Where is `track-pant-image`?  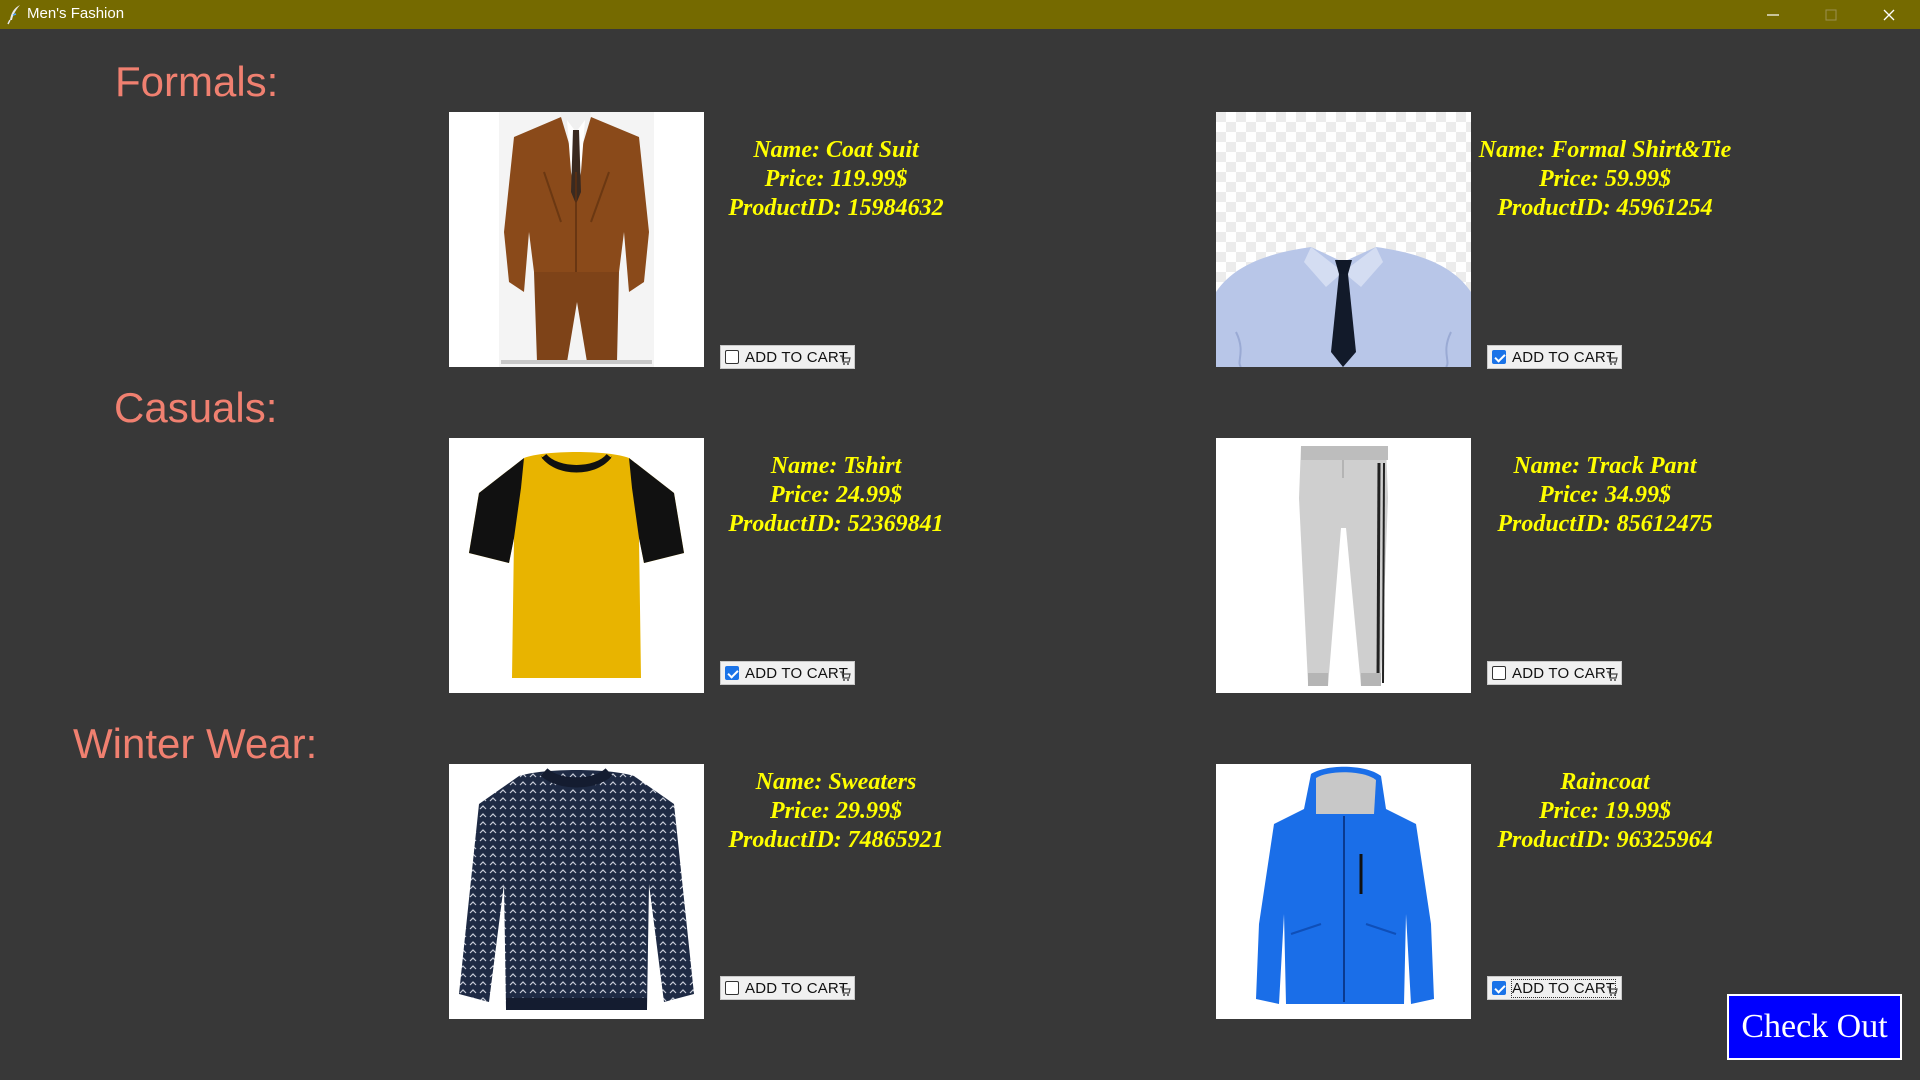 track-pant-image is located at coordinates (1343, 565).